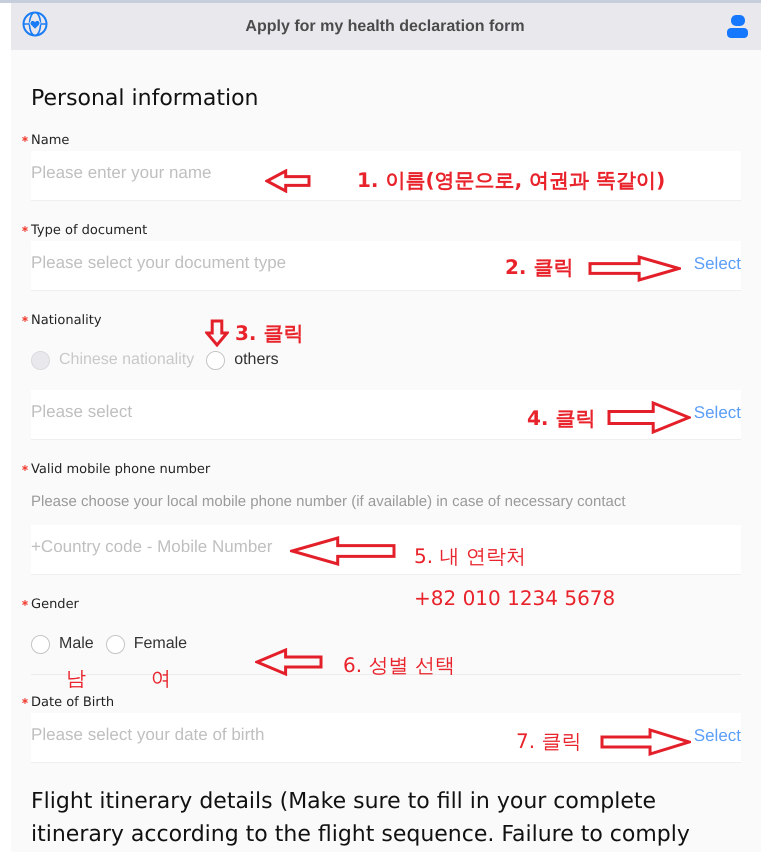 The image size is (761, 852). Describe the element at coordinates (50, 141) in the screenshot. I see `field-label: Name` at that location.